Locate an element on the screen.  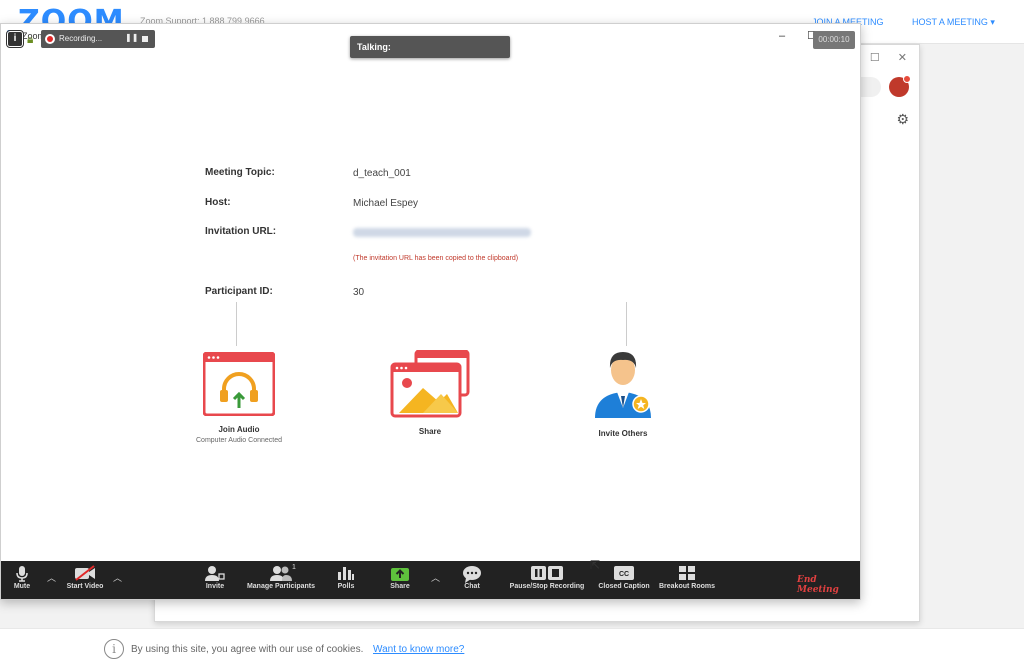
manage-participants-label: Manage Participants is located at coordinates (281, 586).